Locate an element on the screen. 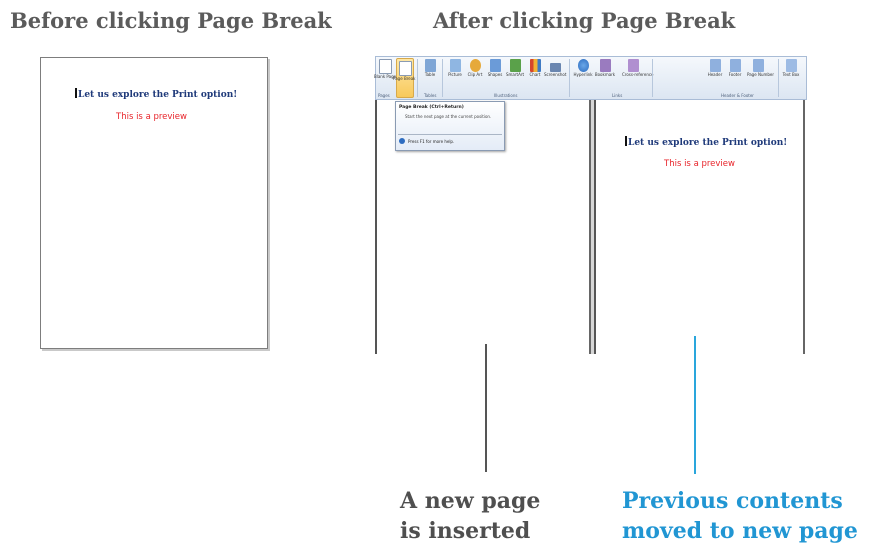 The width and height of the screenshot is (878, 550). ribbon-group-illustrations: Illustrations is located at coordinates (506, 95).